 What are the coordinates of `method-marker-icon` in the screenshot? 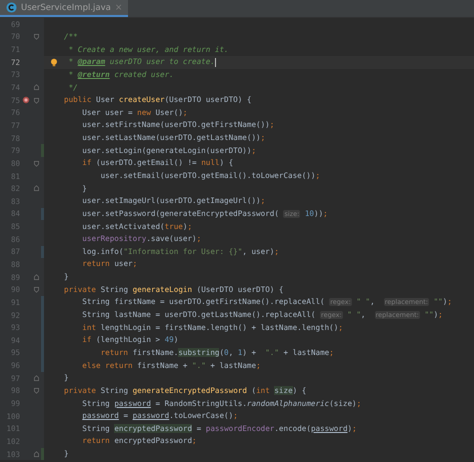 It's located at (26, 100).